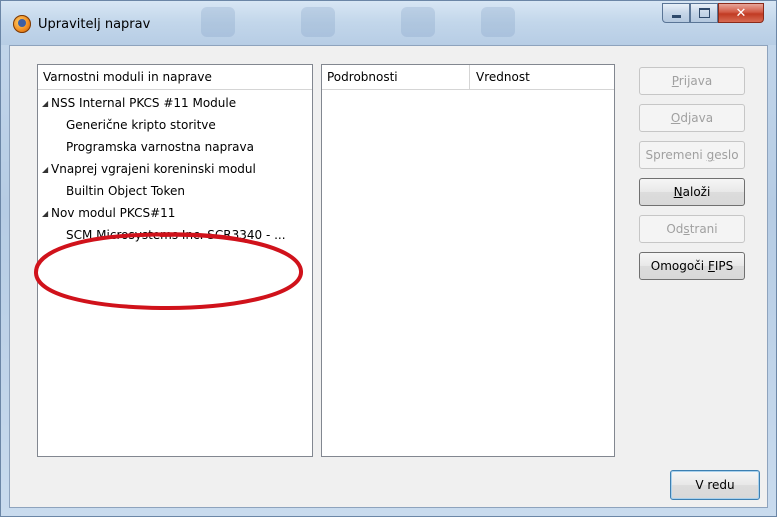 This screenshot has height=517, width=777. What do you see at coordinates (500, 77) in the screenshot?
I see `value-column-header: Vrednost` at bounding box center [500, 77].